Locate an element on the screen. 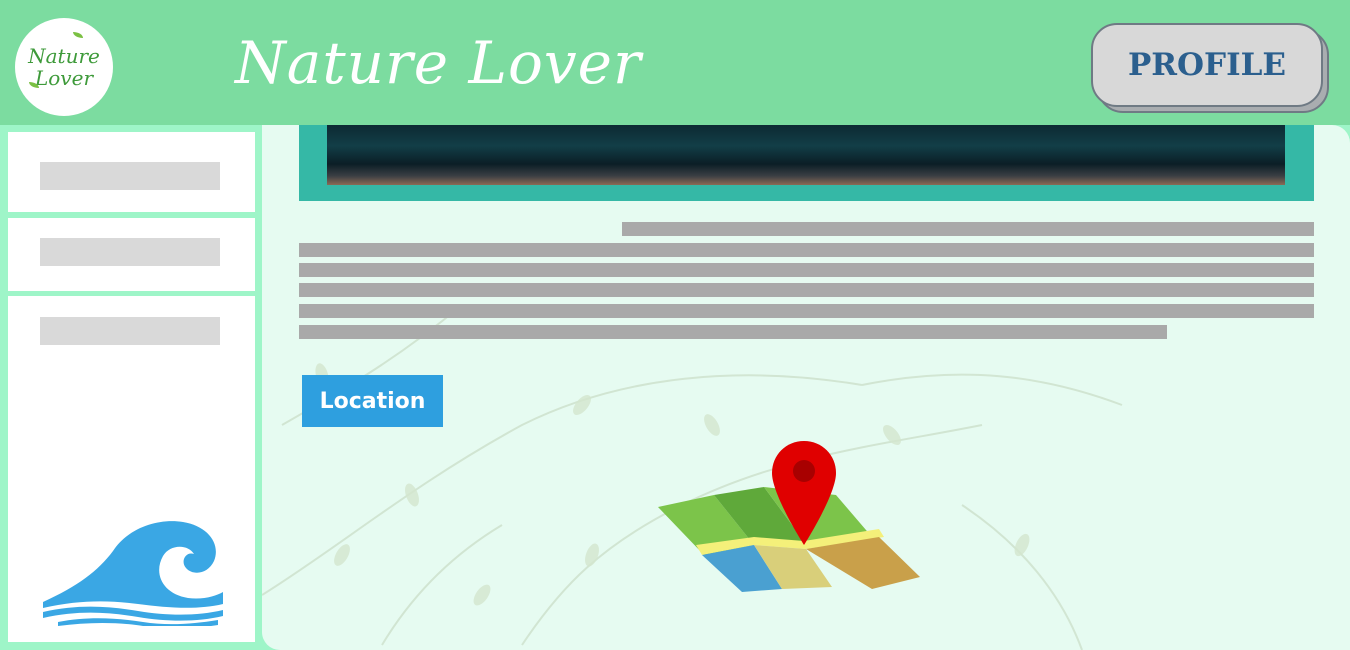 The width and height of the screenshot is (1350, 650). profile-button: PROFILE is located at coordinates (1207, 65).